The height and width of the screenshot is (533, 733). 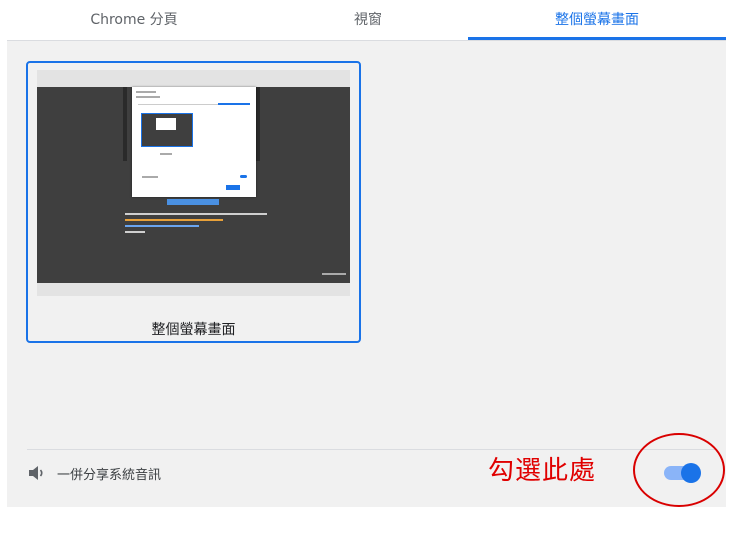 I want to click on tab-entire-screen: 整個螢幕畫面, so click(x=597, y=20).